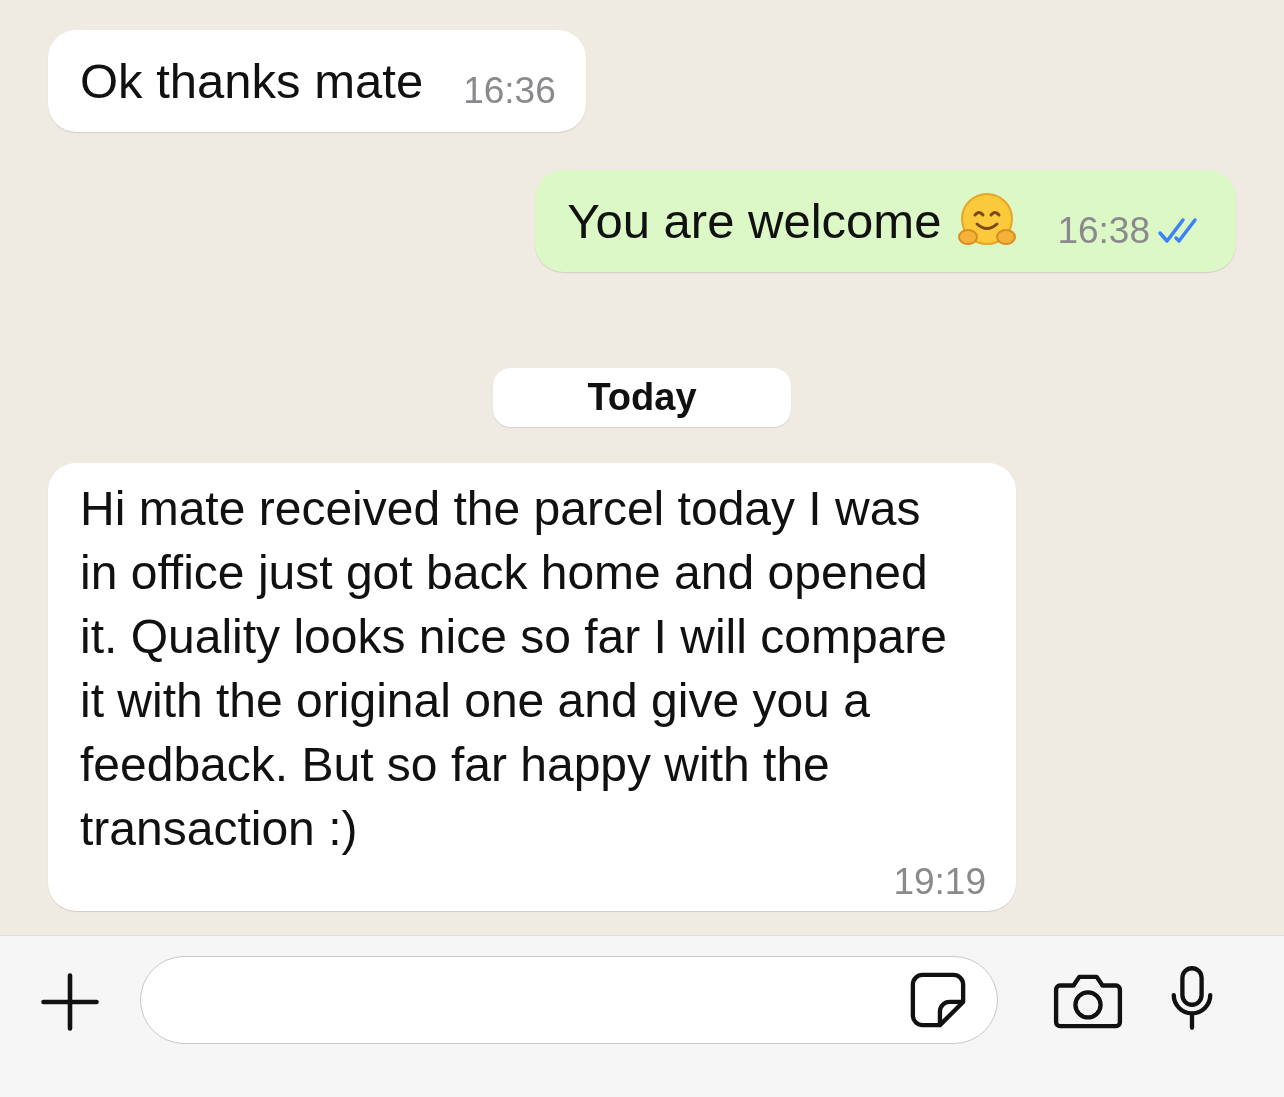 This screenshot has width=1284, height=1097. Describe the element at coordinates (1103, 231) in the screenshot. I see `message-time: 16:38` at that location.